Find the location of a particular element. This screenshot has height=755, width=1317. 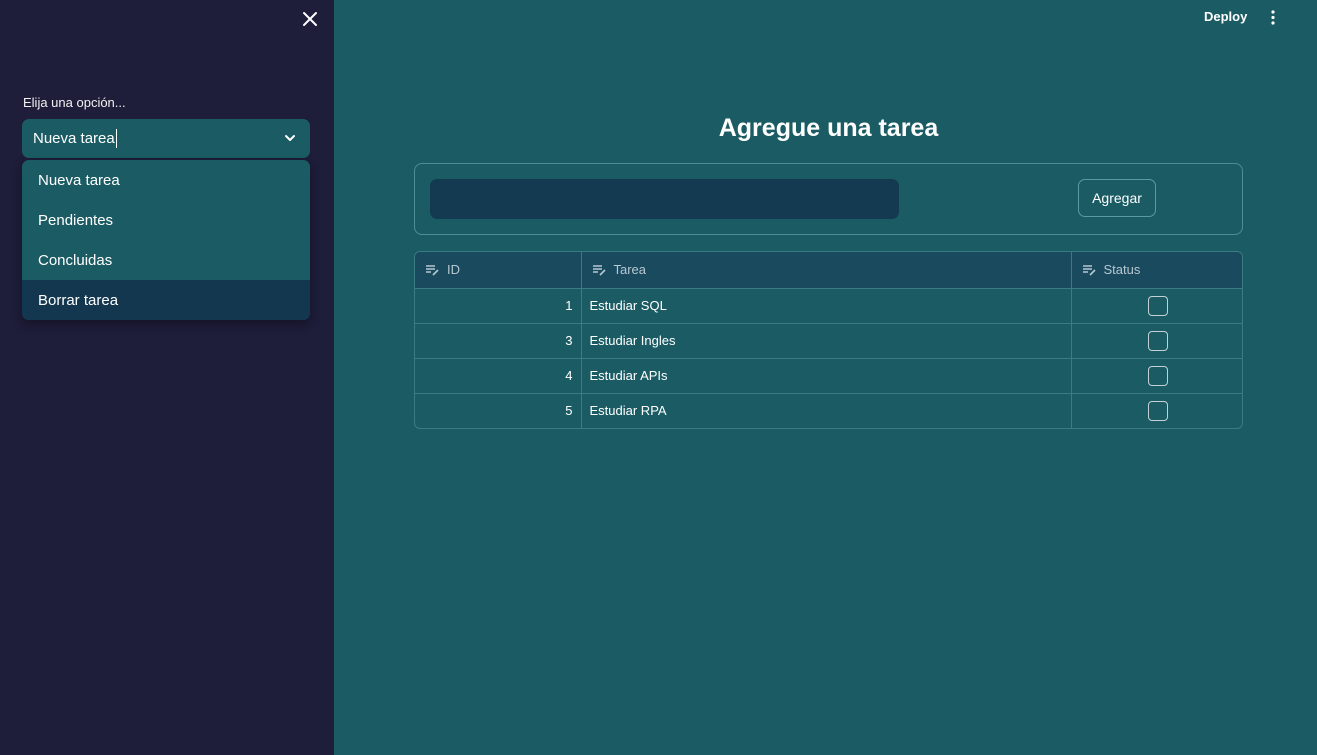

option-concluidas: Concluidas is located at coordinates (166, 260).